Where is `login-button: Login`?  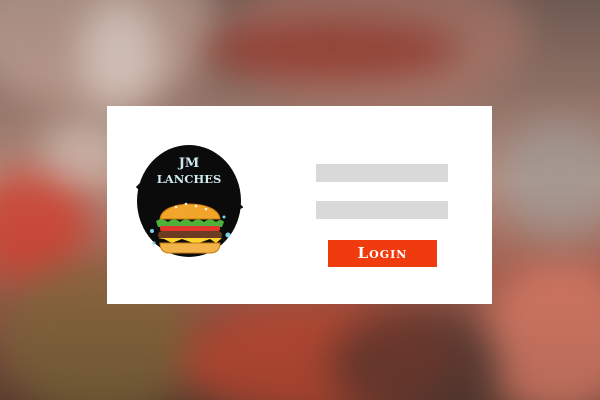 login-button: Login is located at coordinates (382, 253).